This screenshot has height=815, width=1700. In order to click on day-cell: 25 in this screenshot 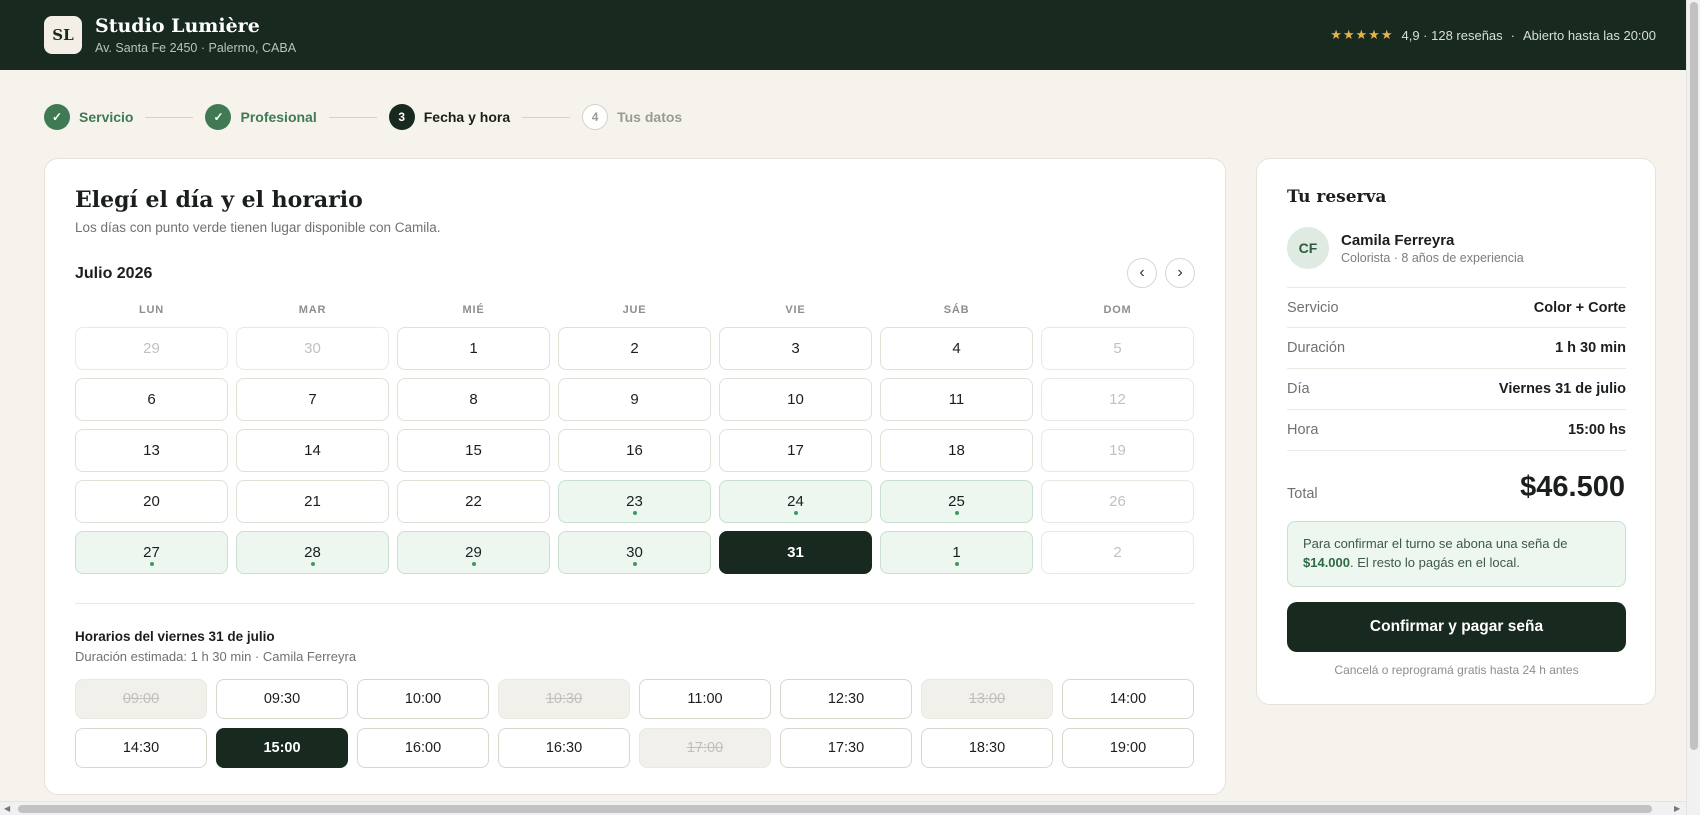, I will do `click(956, 501)`.